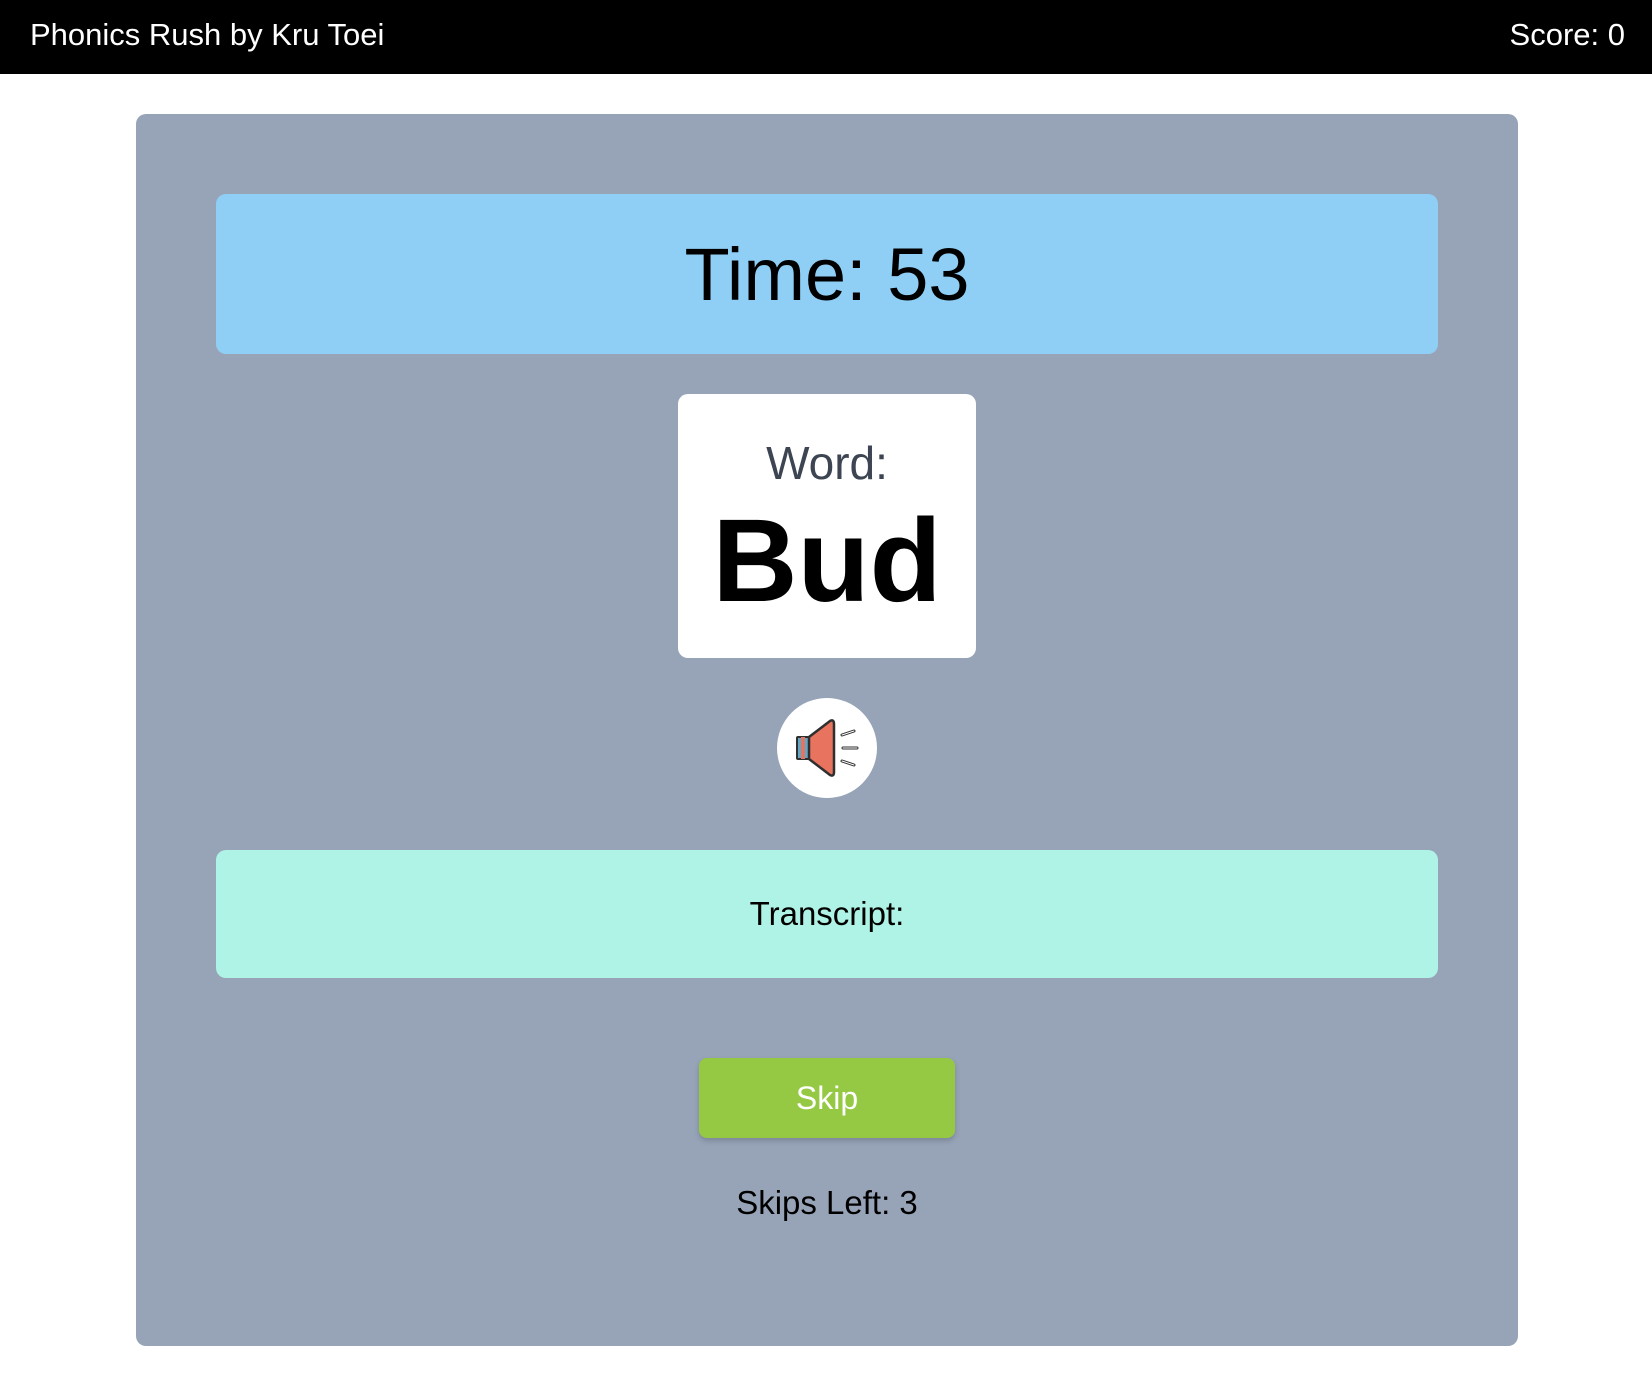 The width and height of the screenshot is (1652, 1394). I want to click on app-title: Phonics Rush by Kru Toei, so click(207, 34).